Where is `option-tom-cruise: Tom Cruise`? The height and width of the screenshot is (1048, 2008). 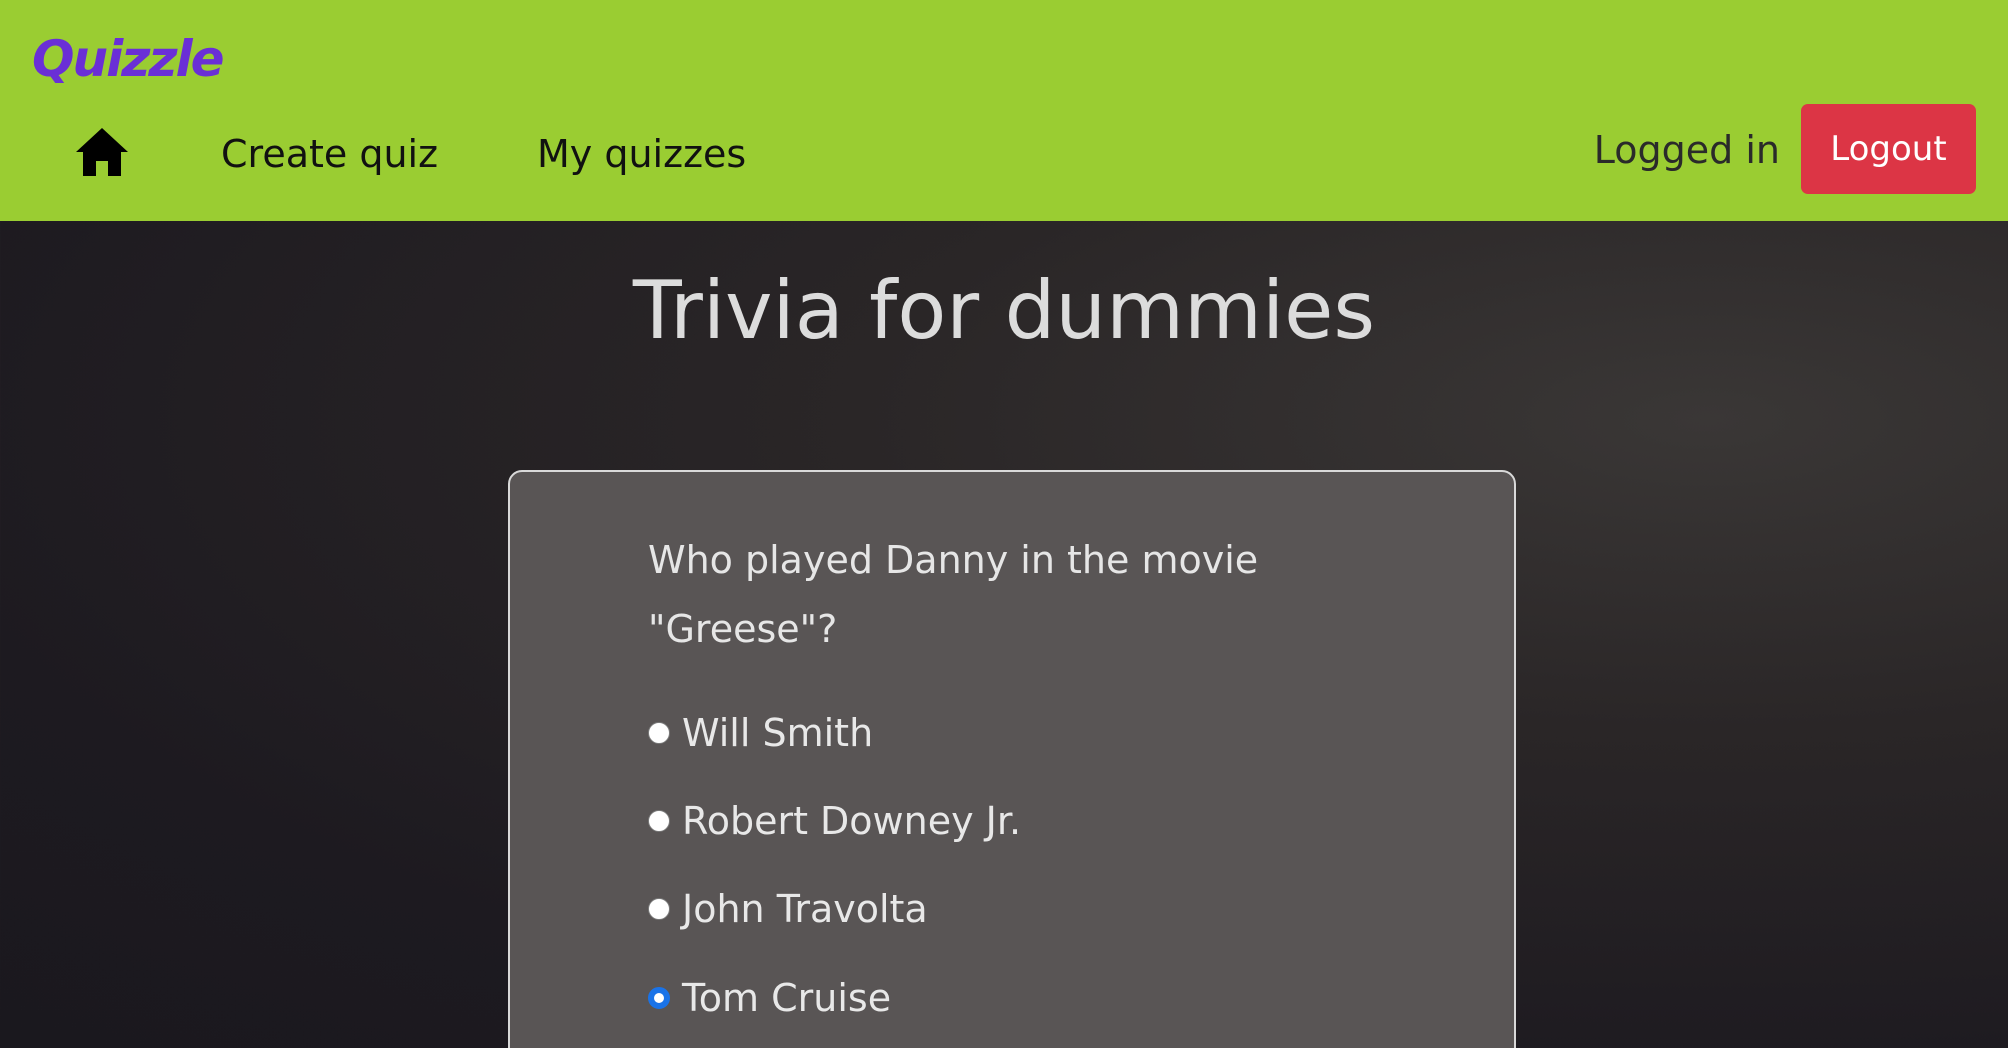
option-tom-cruise: Tom Cruise is located at coordinates (769, 998).